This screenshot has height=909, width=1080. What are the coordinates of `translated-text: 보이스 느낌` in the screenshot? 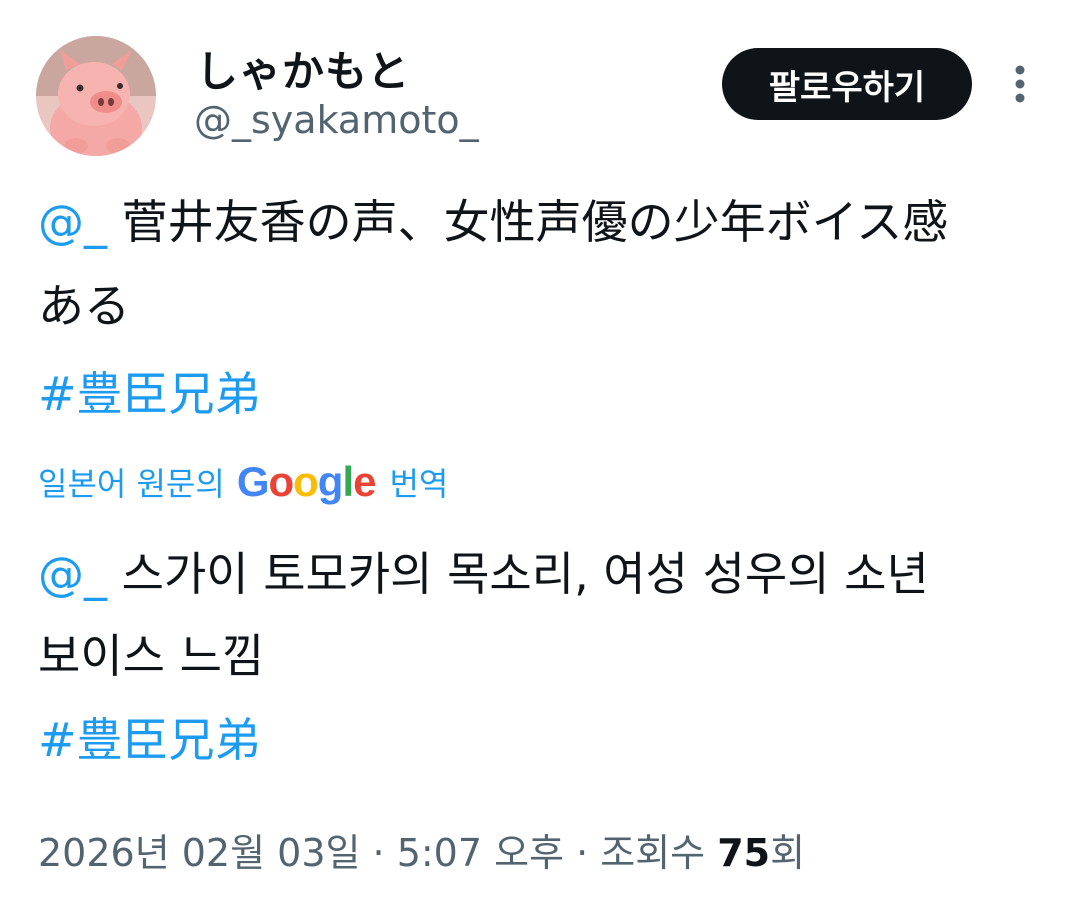 It's located at (151, 656).